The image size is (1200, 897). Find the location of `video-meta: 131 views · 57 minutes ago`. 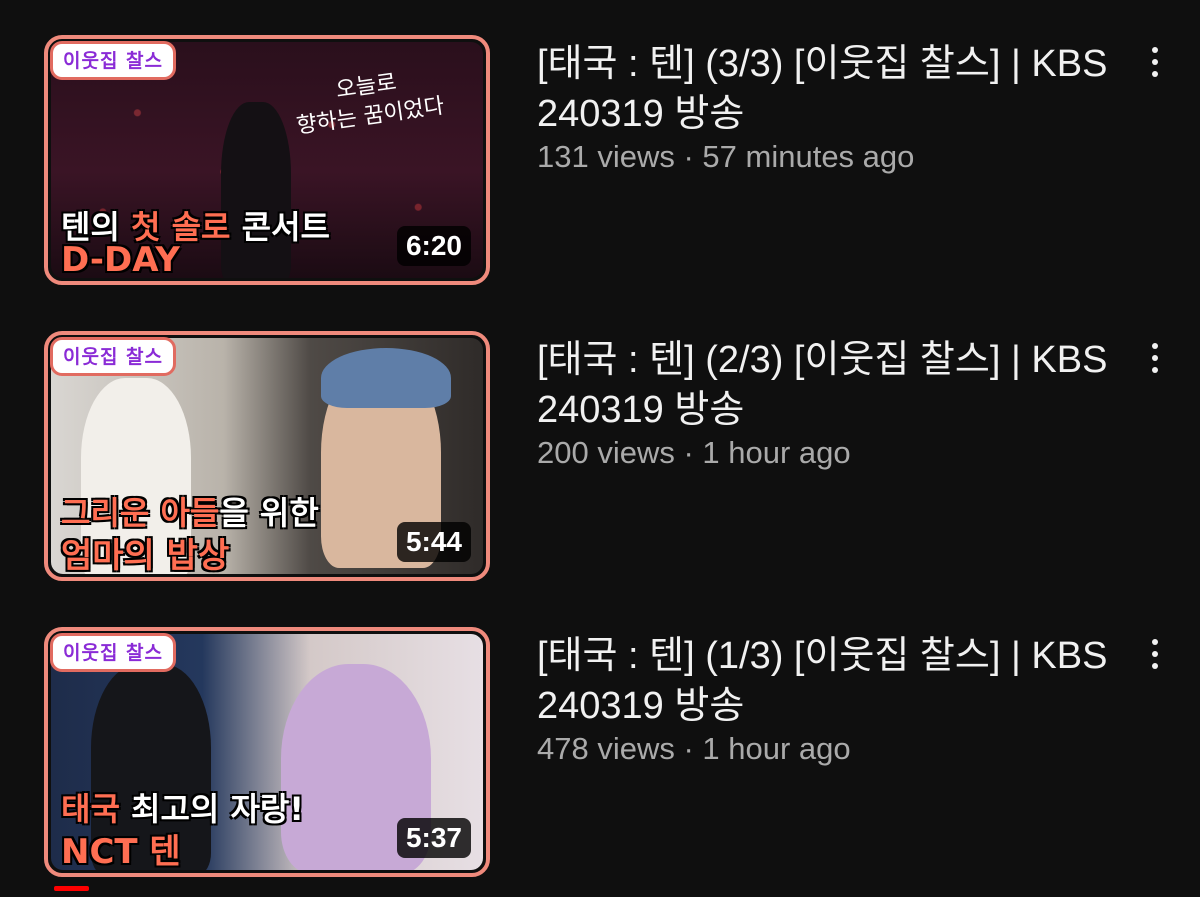

video-meta: 131 views · 57 minutes ago is located at coordinates (726, 156).